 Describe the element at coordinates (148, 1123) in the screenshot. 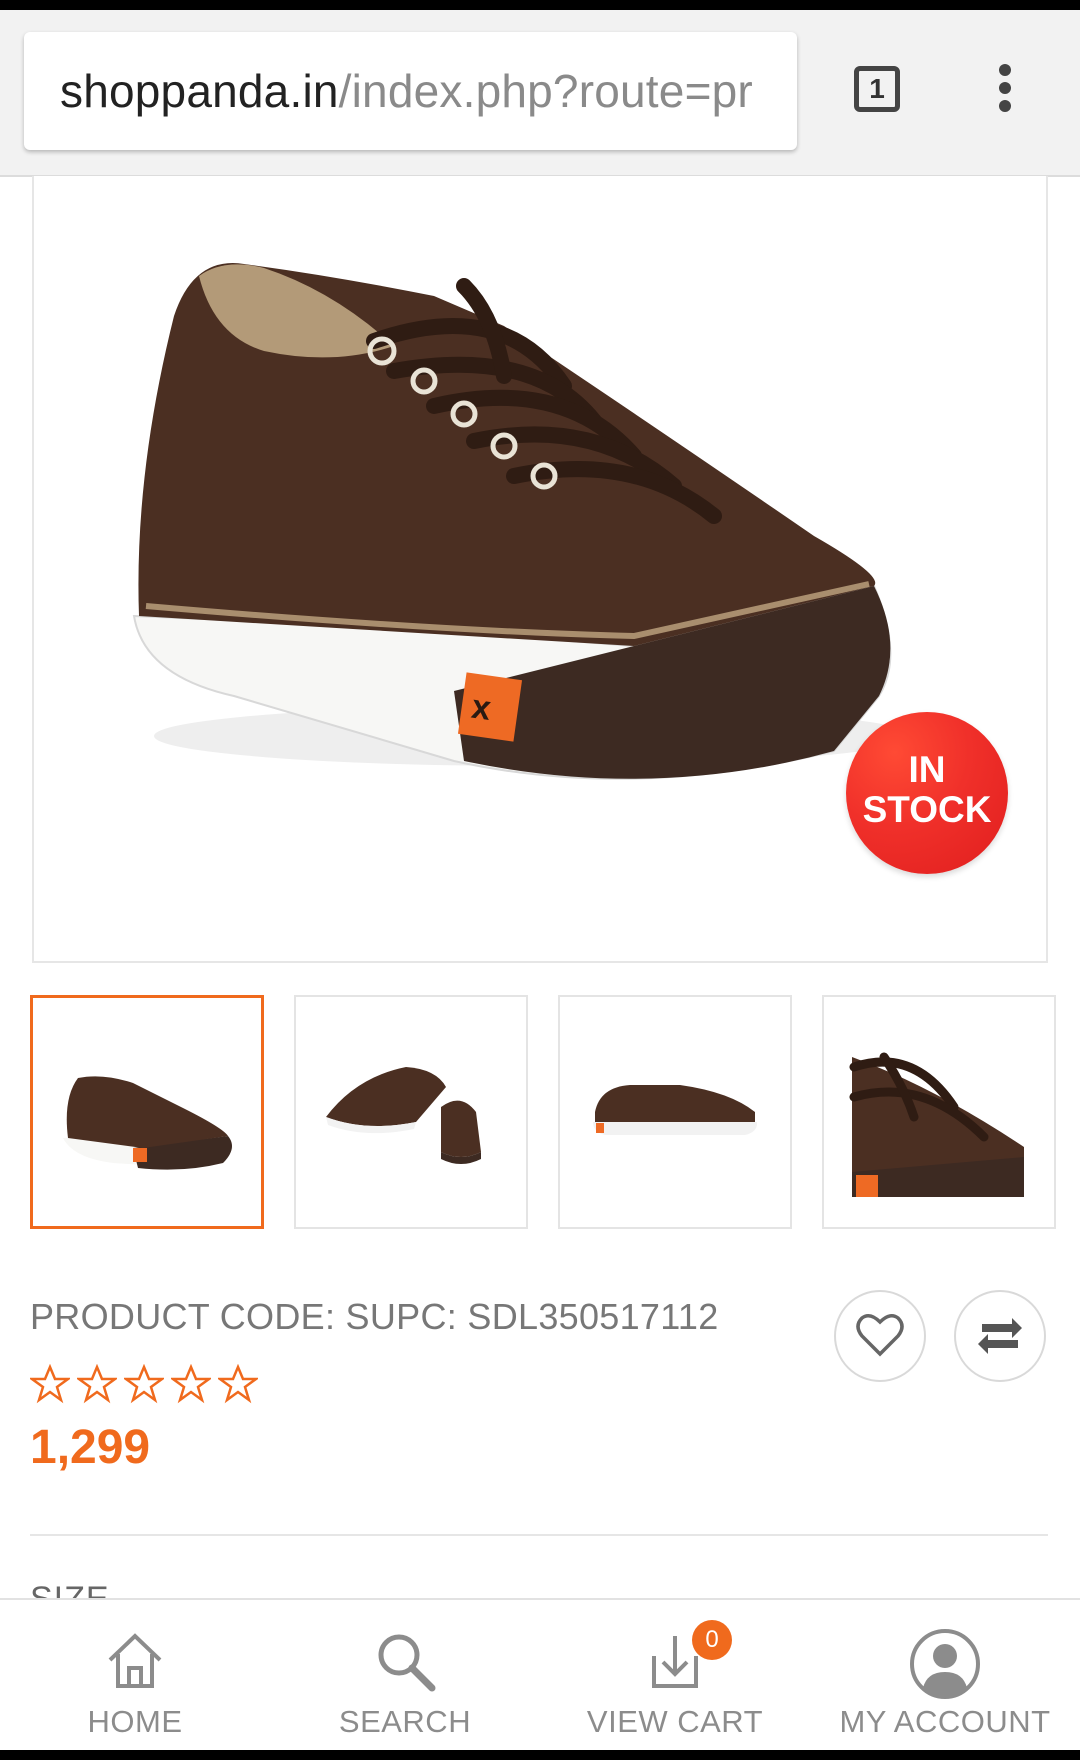

I see `thumbnail-1-shoe` at that location.